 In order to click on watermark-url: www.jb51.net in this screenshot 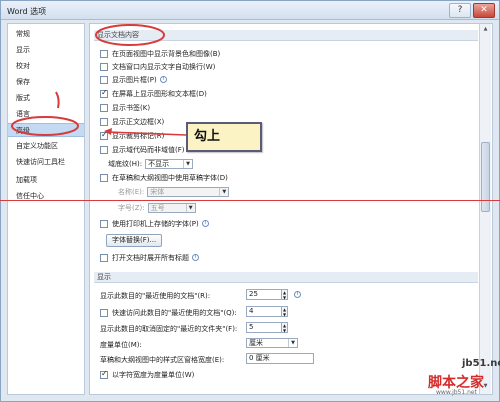, I will do `click(456, 392)`.